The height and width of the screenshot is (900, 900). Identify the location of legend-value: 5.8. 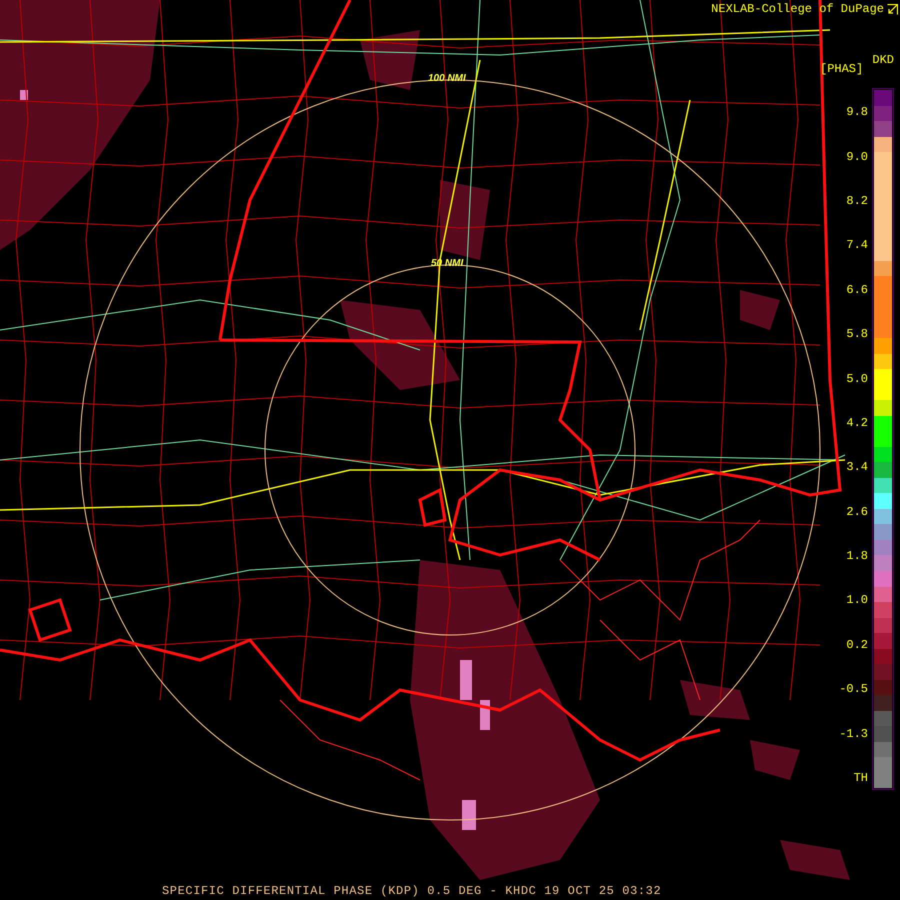
(856, 335).